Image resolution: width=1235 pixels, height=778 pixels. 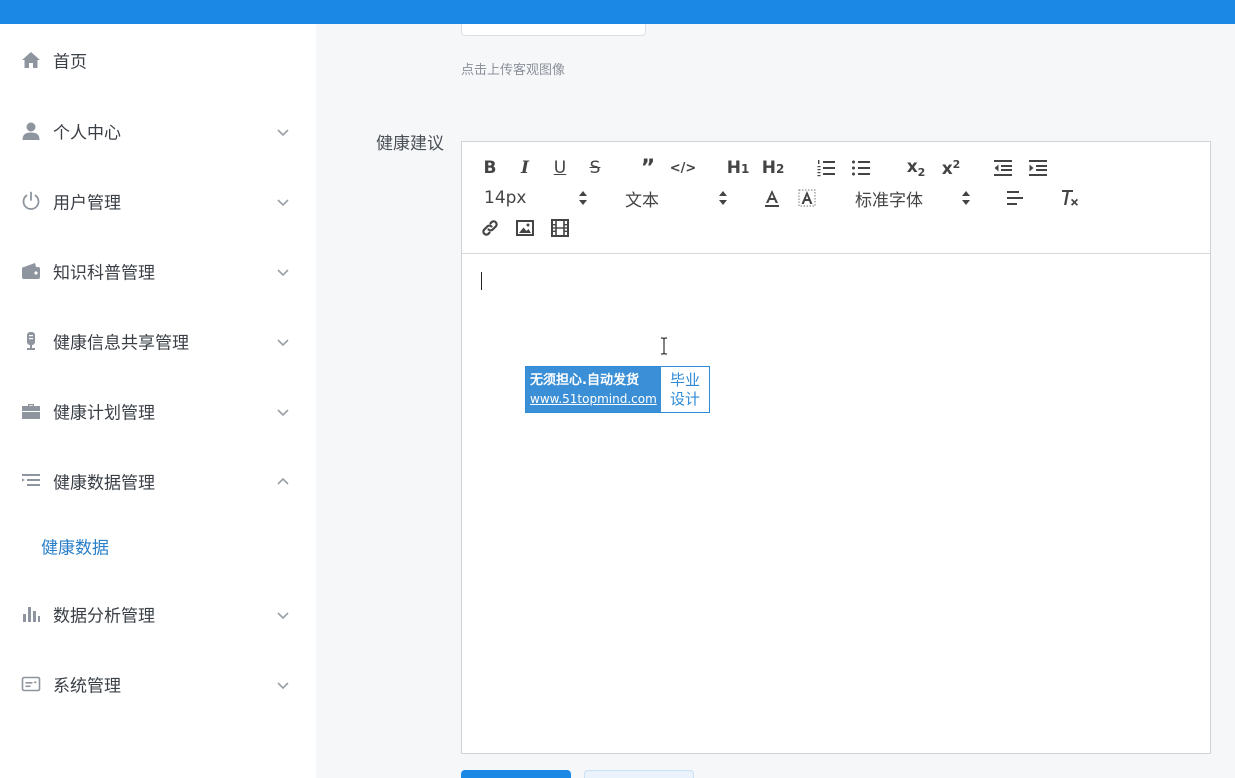 I want to click on align-button, so click(x=1015, y=198).